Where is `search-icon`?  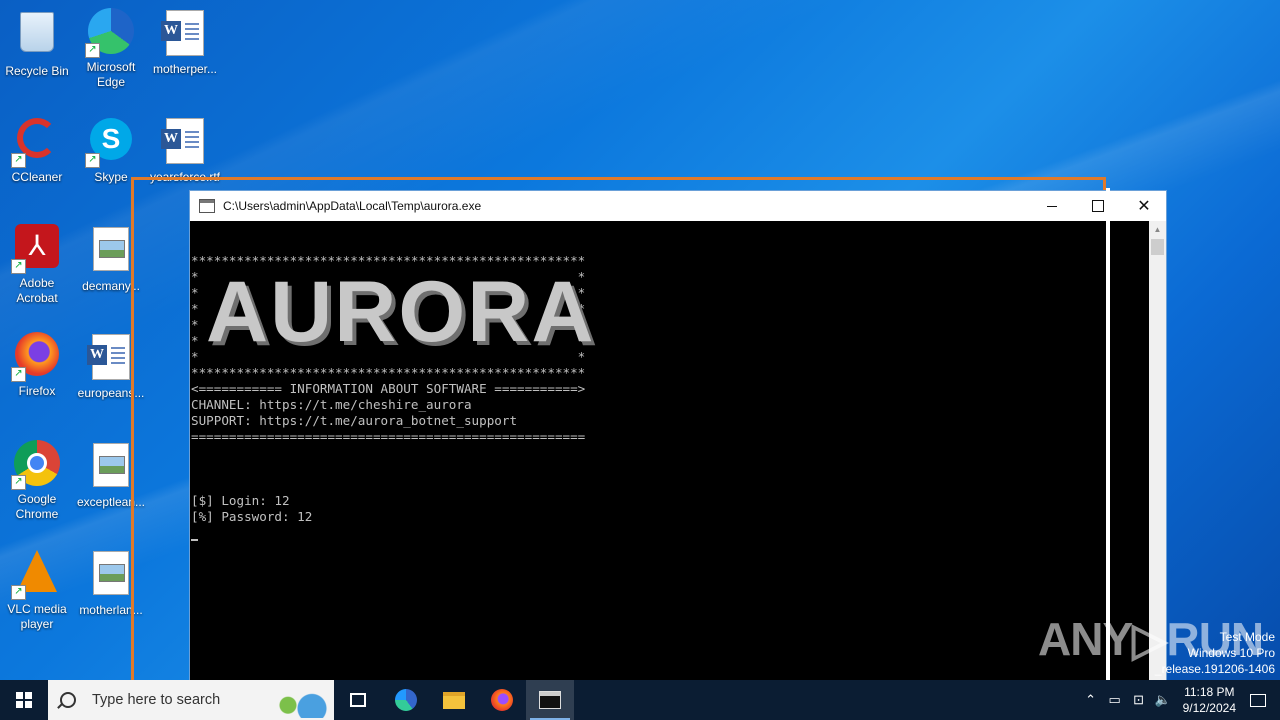 search-icon is located at coordinates (68, 700).